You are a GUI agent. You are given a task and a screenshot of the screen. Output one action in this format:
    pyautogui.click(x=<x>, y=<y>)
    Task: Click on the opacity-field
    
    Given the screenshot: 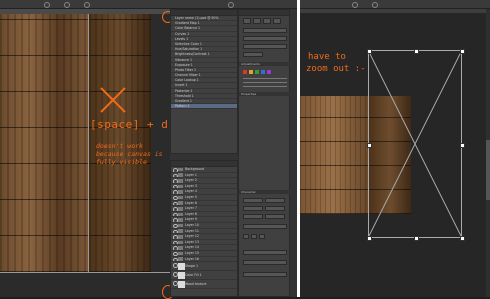 What is the action you would take?
    pyautogui.click(x=253, y=54)
    